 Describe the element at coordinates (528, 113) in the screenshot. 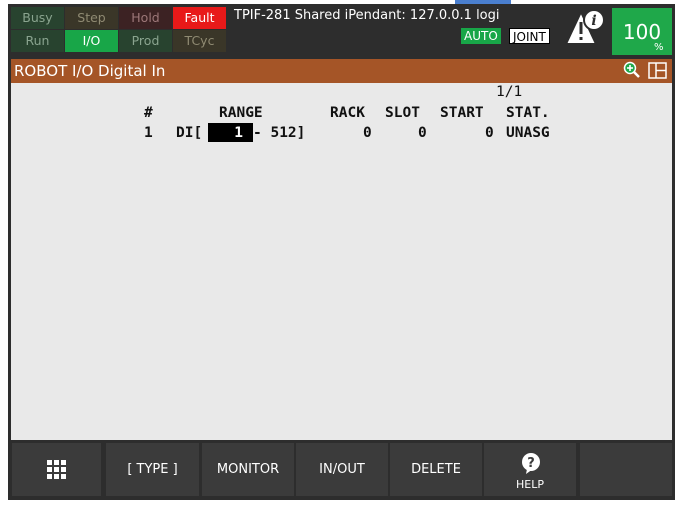

I see `col-header-stat: STAT.` at that location.